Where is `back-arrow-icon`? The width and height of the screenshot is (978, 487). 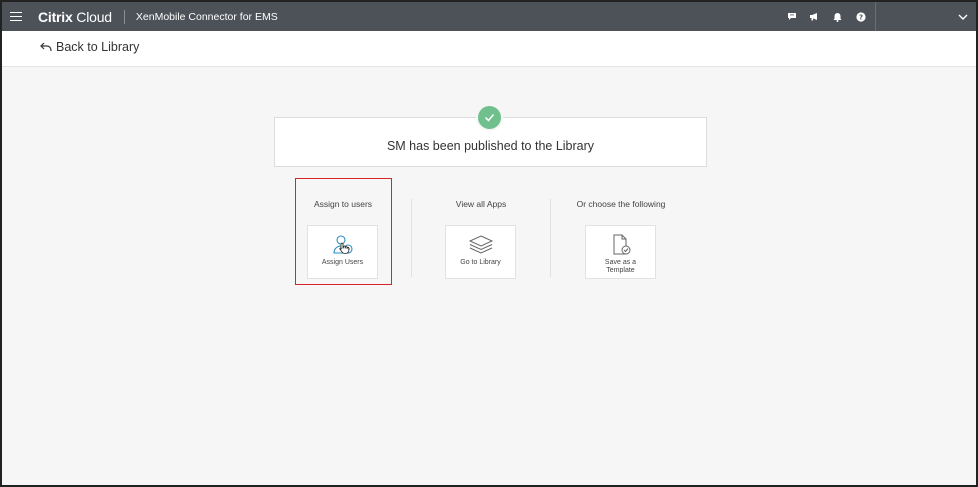
back-arrow-icon is located at coordinates (46, 46).